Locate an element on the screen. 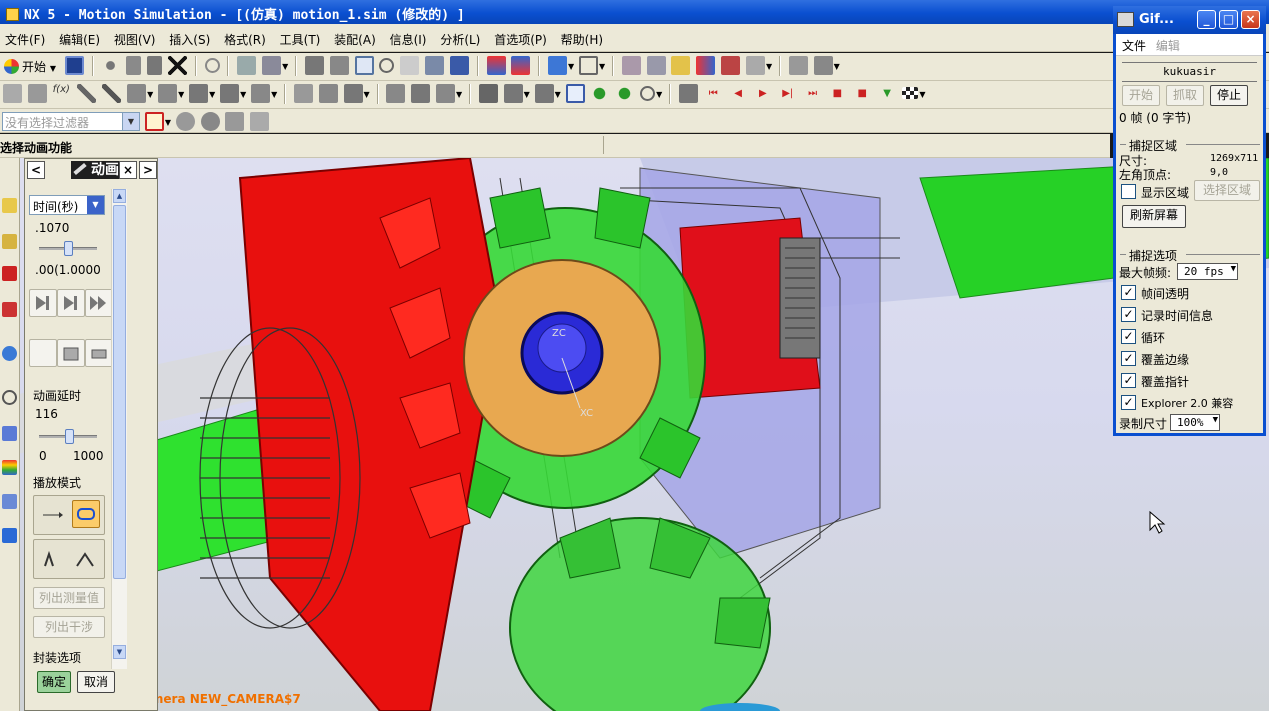 Image resolution: width=1269 pixels, height=711 pixels. pan-icon is located at coordinates (410, 65).